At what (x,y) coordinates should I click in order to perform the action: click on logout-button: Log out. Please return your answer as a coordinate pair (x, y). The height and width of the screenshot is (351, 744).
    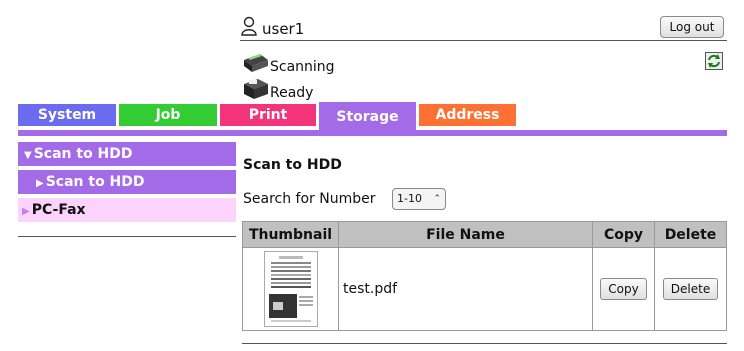
    Looking at the image, I should click on (692, 27).